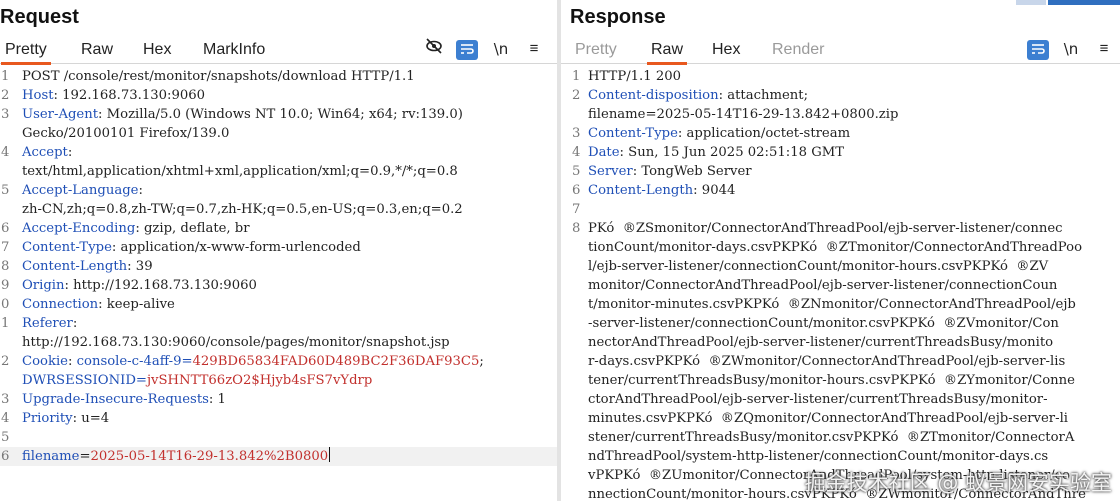 The width and height of the screenshot is (1120, 501). What do you see at coordinates (634, 76) in the screenshot?
I see `line-content: HTTP/1.1 200` at bounding box center [634, 76].